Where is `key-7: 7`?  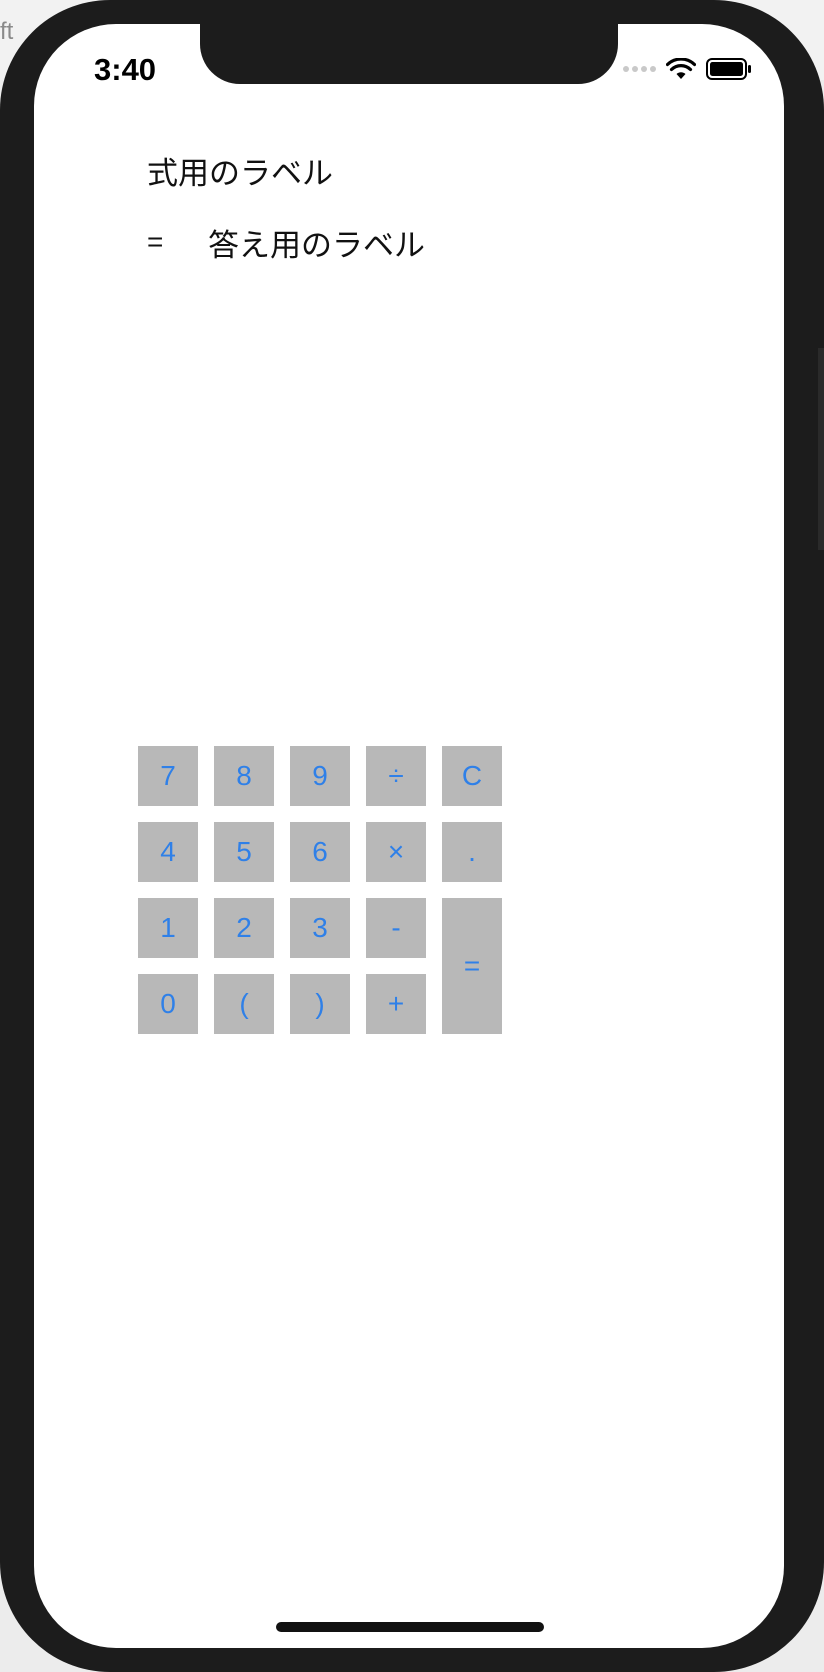 key-7: 7 is located at coordinates (168, 776).